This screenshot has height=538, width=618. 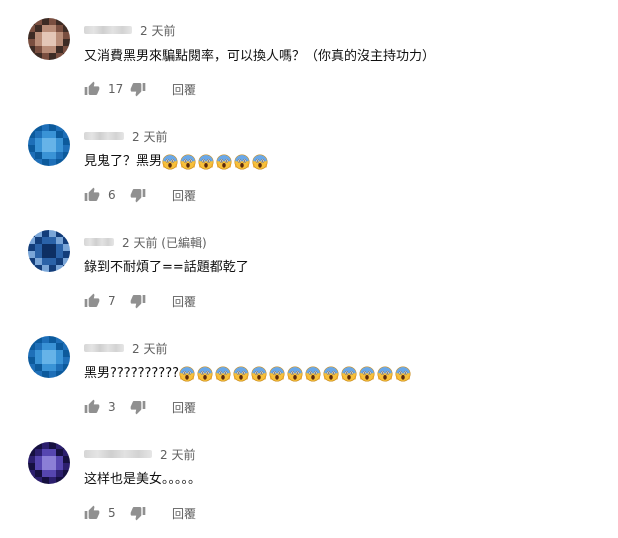 What do you see at coordinates (260, 56) in the screenshot?
I see `comment-text: 又消費黑男來騙點閱率，可以換人嗎？（你真的沒主持功力）` at bounding box center [260, 56].